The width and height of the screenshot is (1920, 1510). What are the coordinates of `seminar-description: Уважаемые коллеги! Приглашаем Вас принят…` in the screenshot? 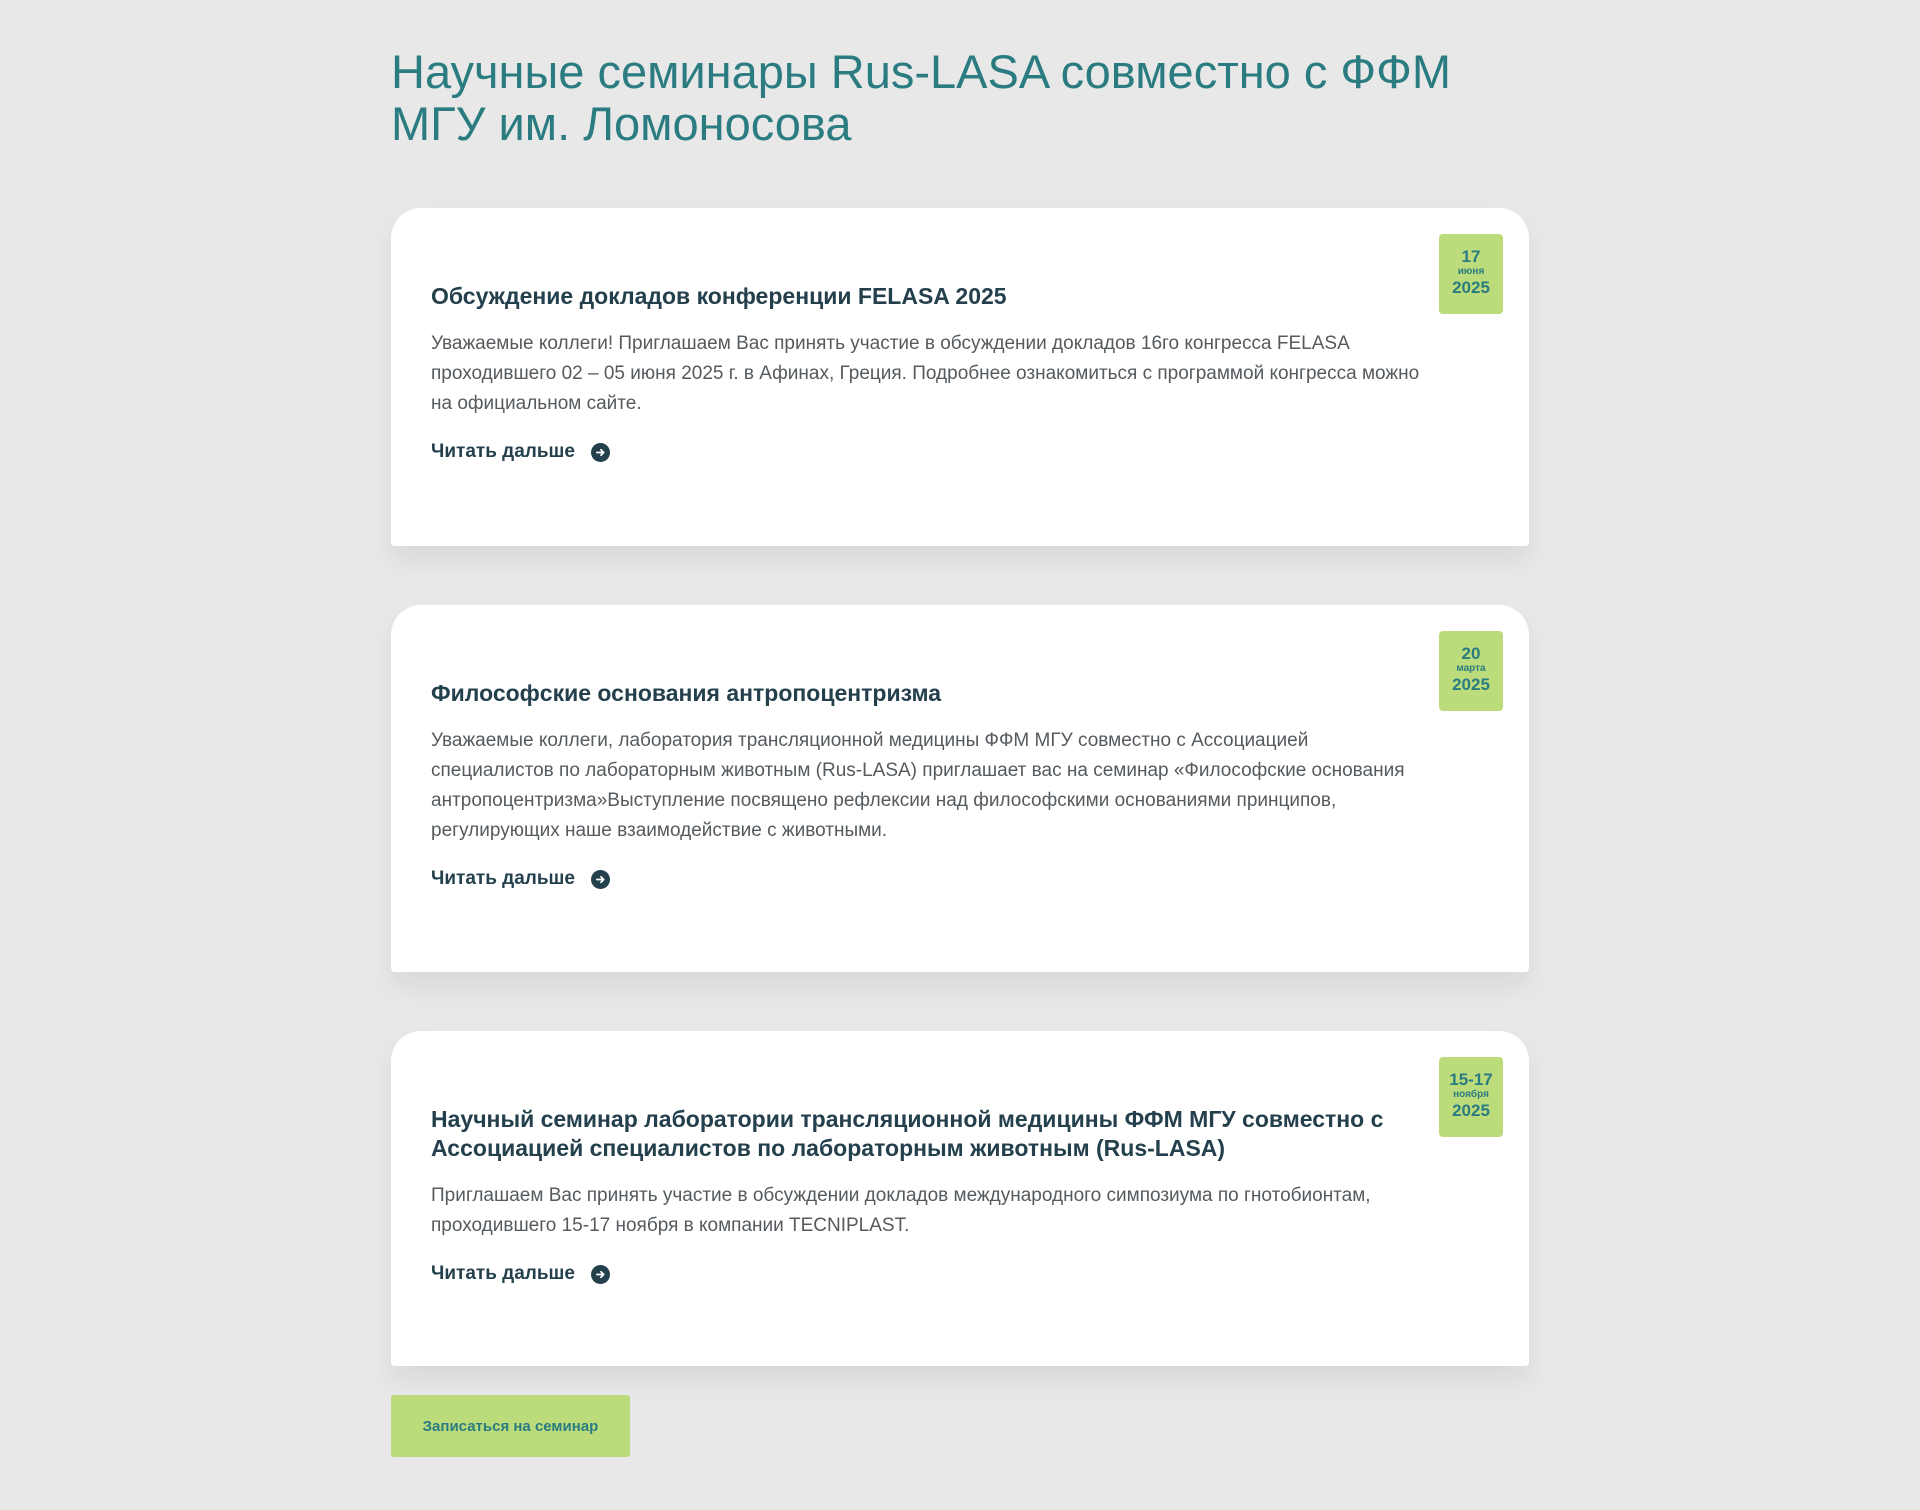 It's located at (925, 373).